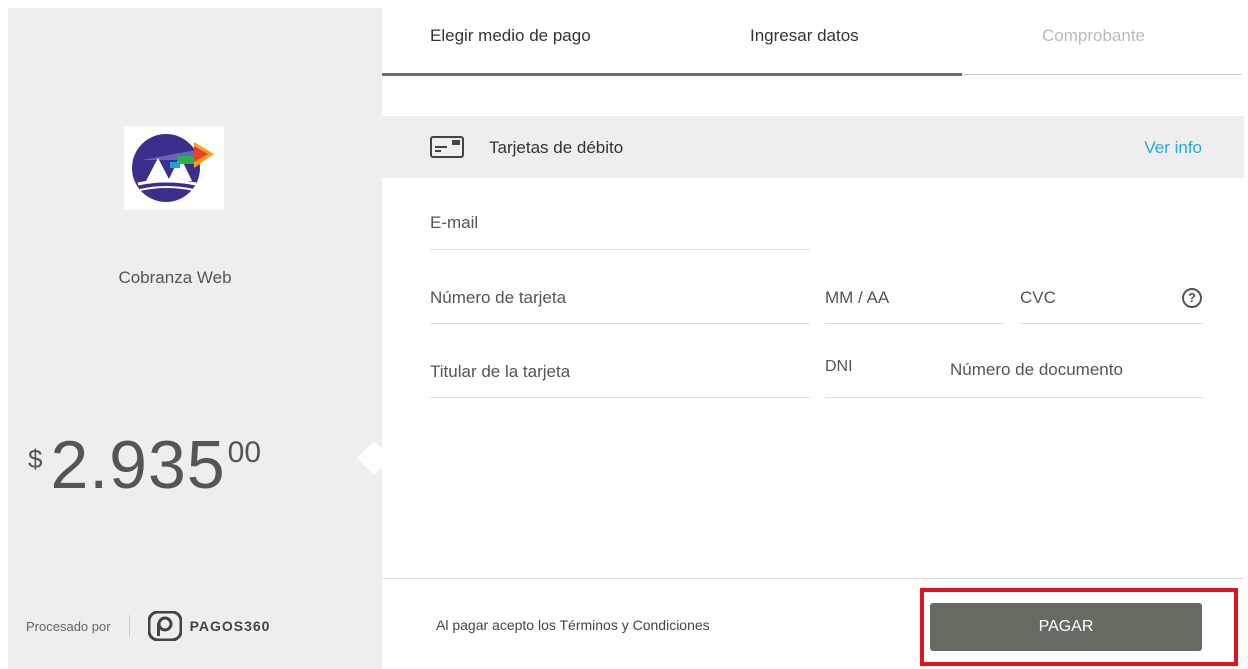 This screenshot has height=669, width=1248. I want to click on expiry-field, so click(915, 302).